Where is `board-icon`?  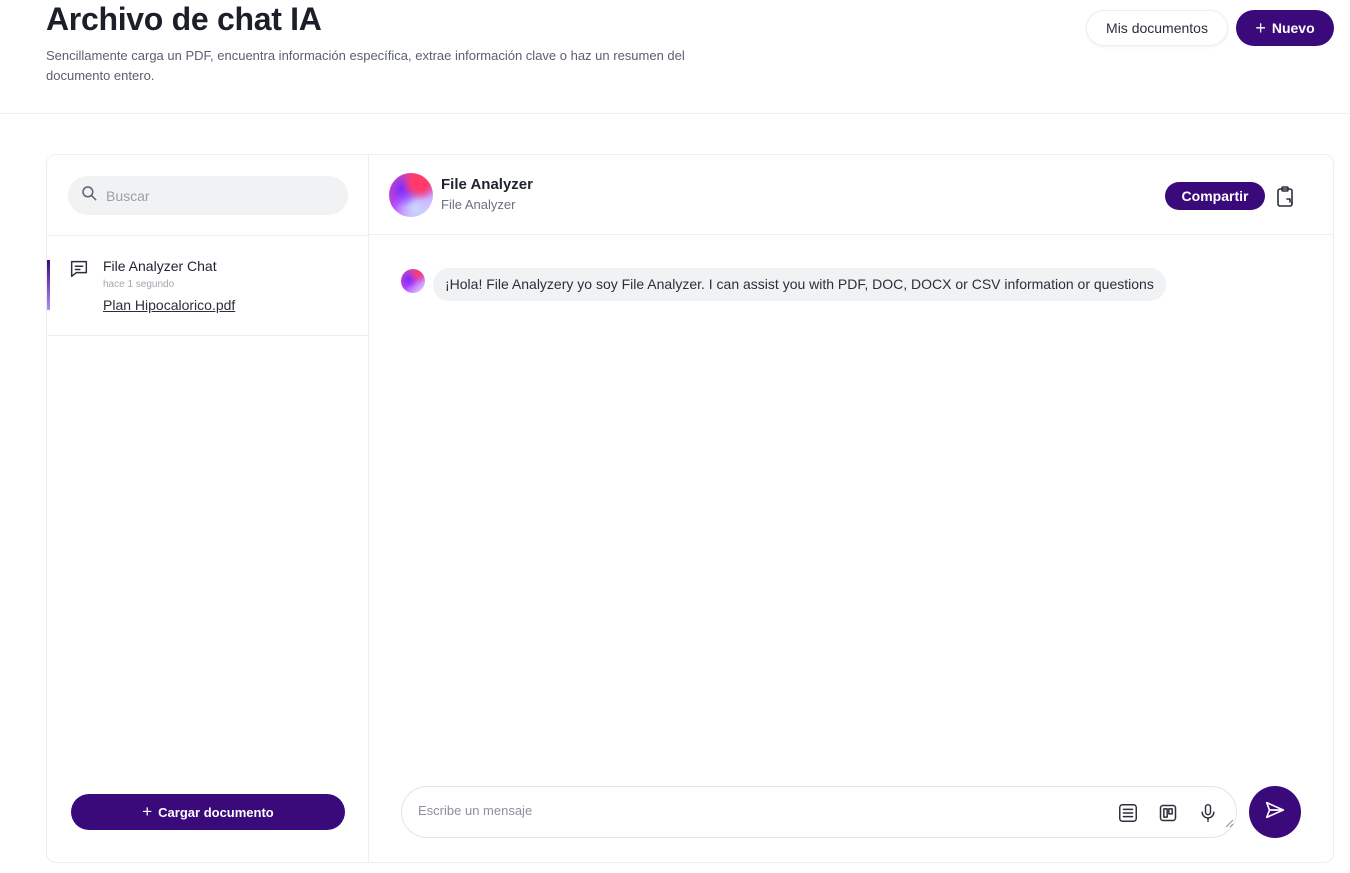
board-icon is located at coordinates (1168, 813).